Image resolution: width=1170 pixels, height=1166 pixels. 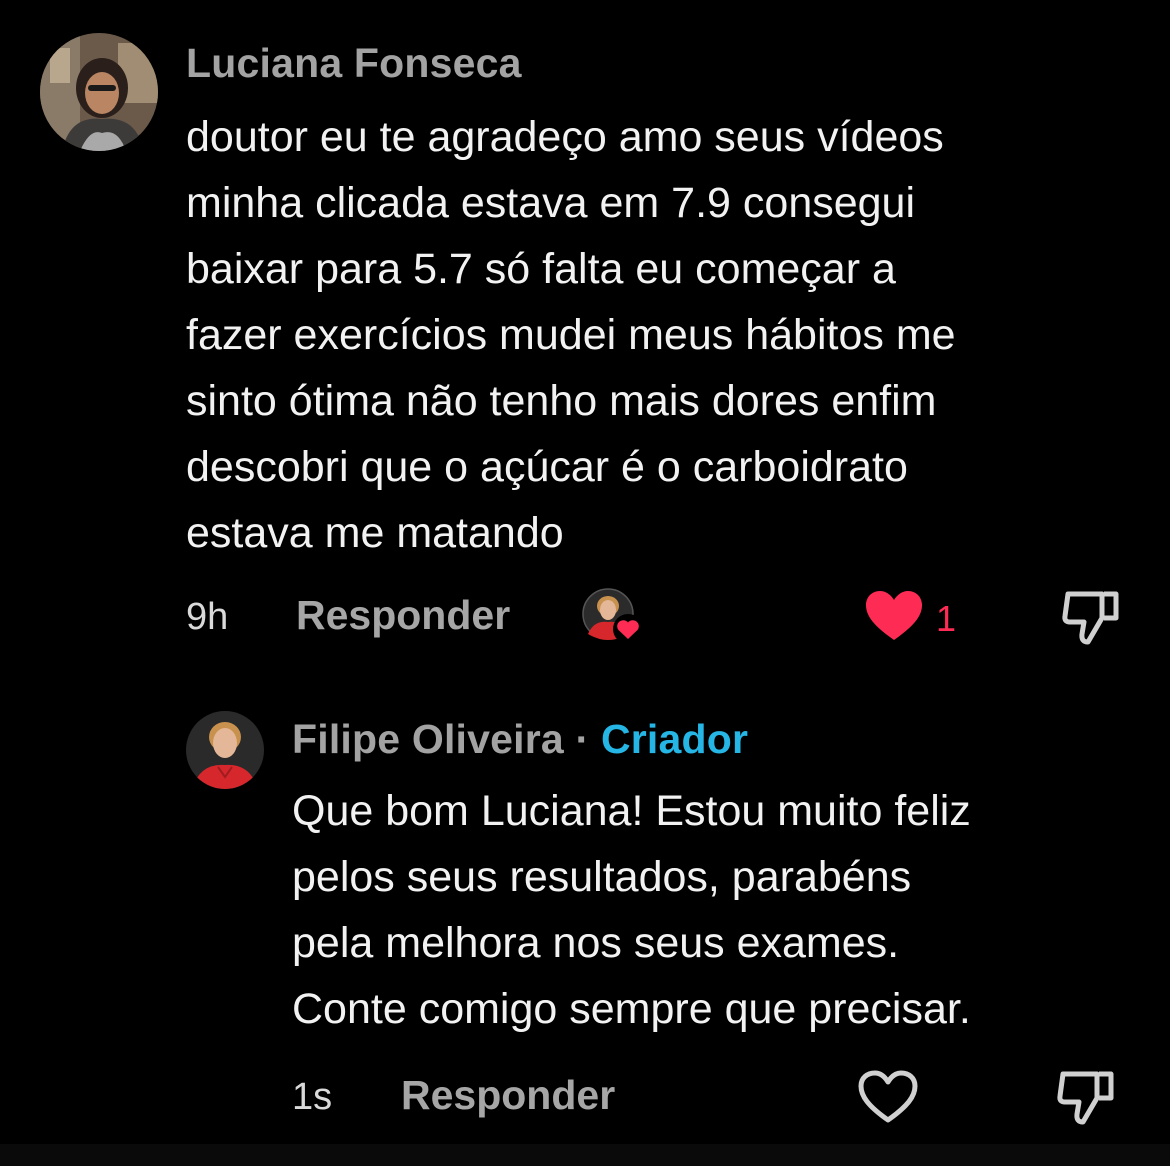 I want to click on reply-author-line: Filipe Oliveira · Criador, so click(x=520, y=739).